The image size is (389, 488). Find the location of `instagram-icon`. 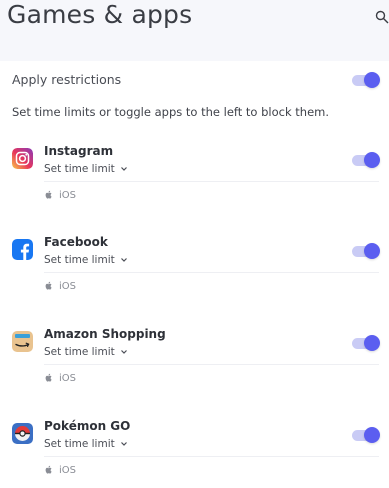

instagram-icon is located at coordinates (22, 158).